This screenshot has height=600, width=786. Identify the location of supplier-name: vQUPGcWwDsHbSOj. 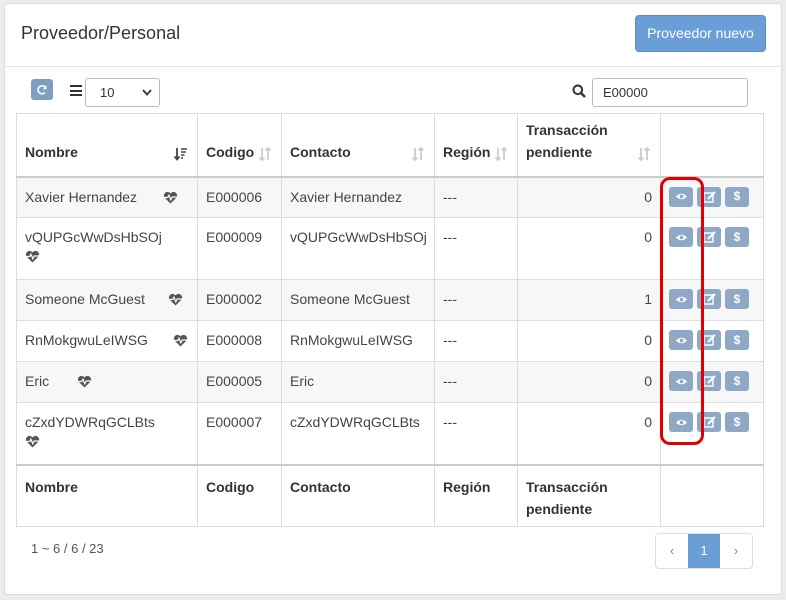
(93, 237).